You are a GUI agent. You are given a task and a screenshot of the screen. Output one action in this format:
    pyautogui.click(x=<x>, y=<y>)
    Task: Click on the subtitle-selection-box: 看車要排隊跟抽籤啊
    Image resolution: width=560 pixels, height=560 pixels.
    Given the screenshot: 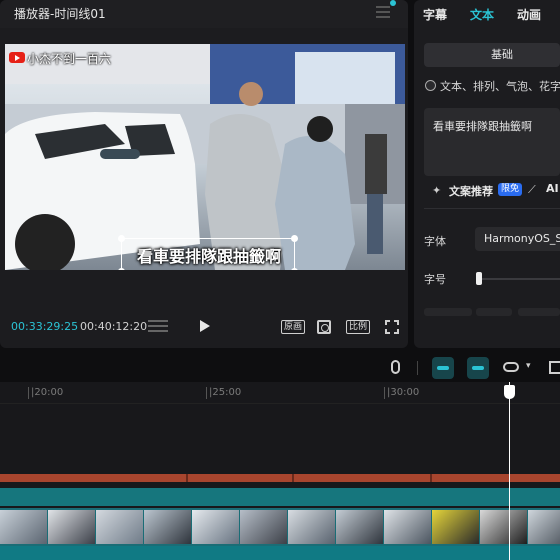 What is the action you would take?
    pyautogui.click(x=208, y=252)
    